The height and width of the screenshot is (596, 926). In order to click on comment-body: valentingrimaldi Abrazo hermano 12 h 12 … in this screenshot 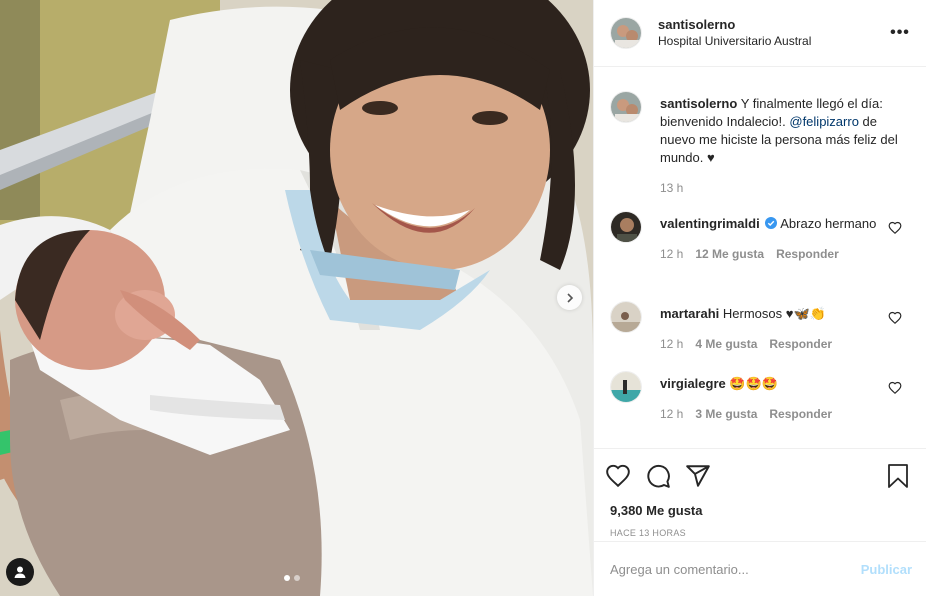, I will do `click(785, 237)`.